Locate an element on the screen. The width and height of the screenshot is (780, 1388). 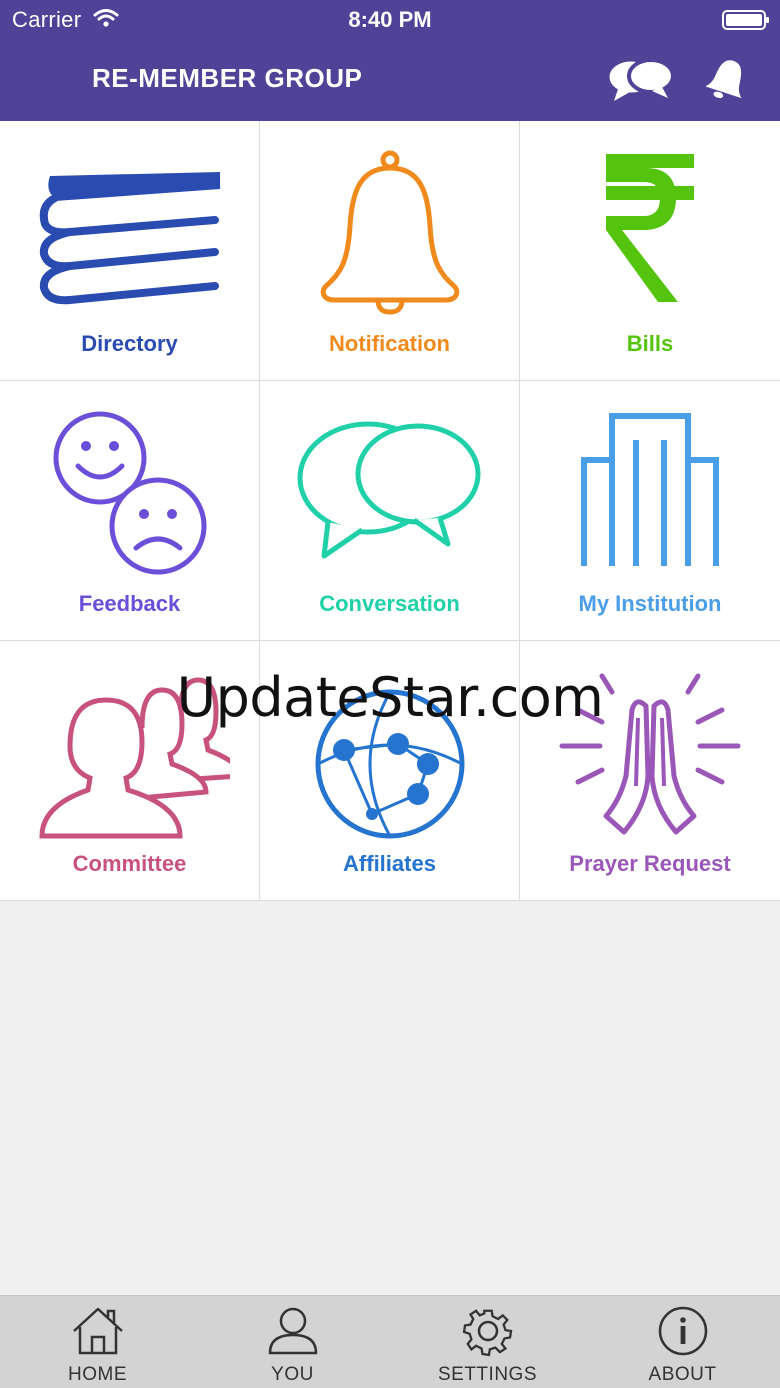
tab-about: ABOUT is located at coordinates (682, 1342).